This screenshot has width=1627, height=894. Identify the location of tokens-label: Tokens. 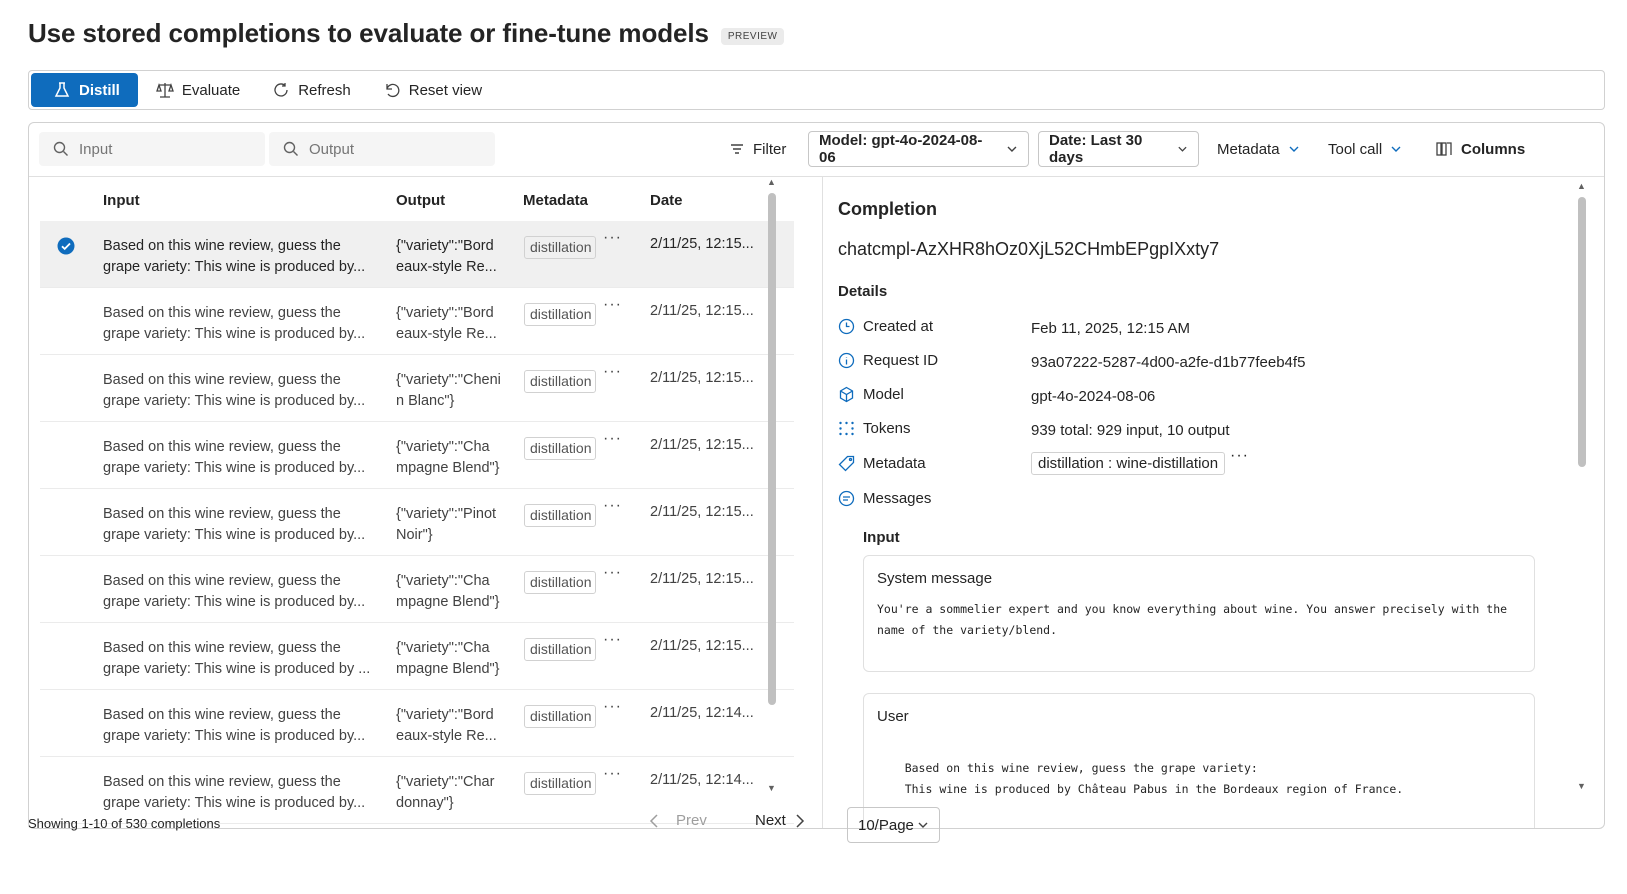
(874, 428).